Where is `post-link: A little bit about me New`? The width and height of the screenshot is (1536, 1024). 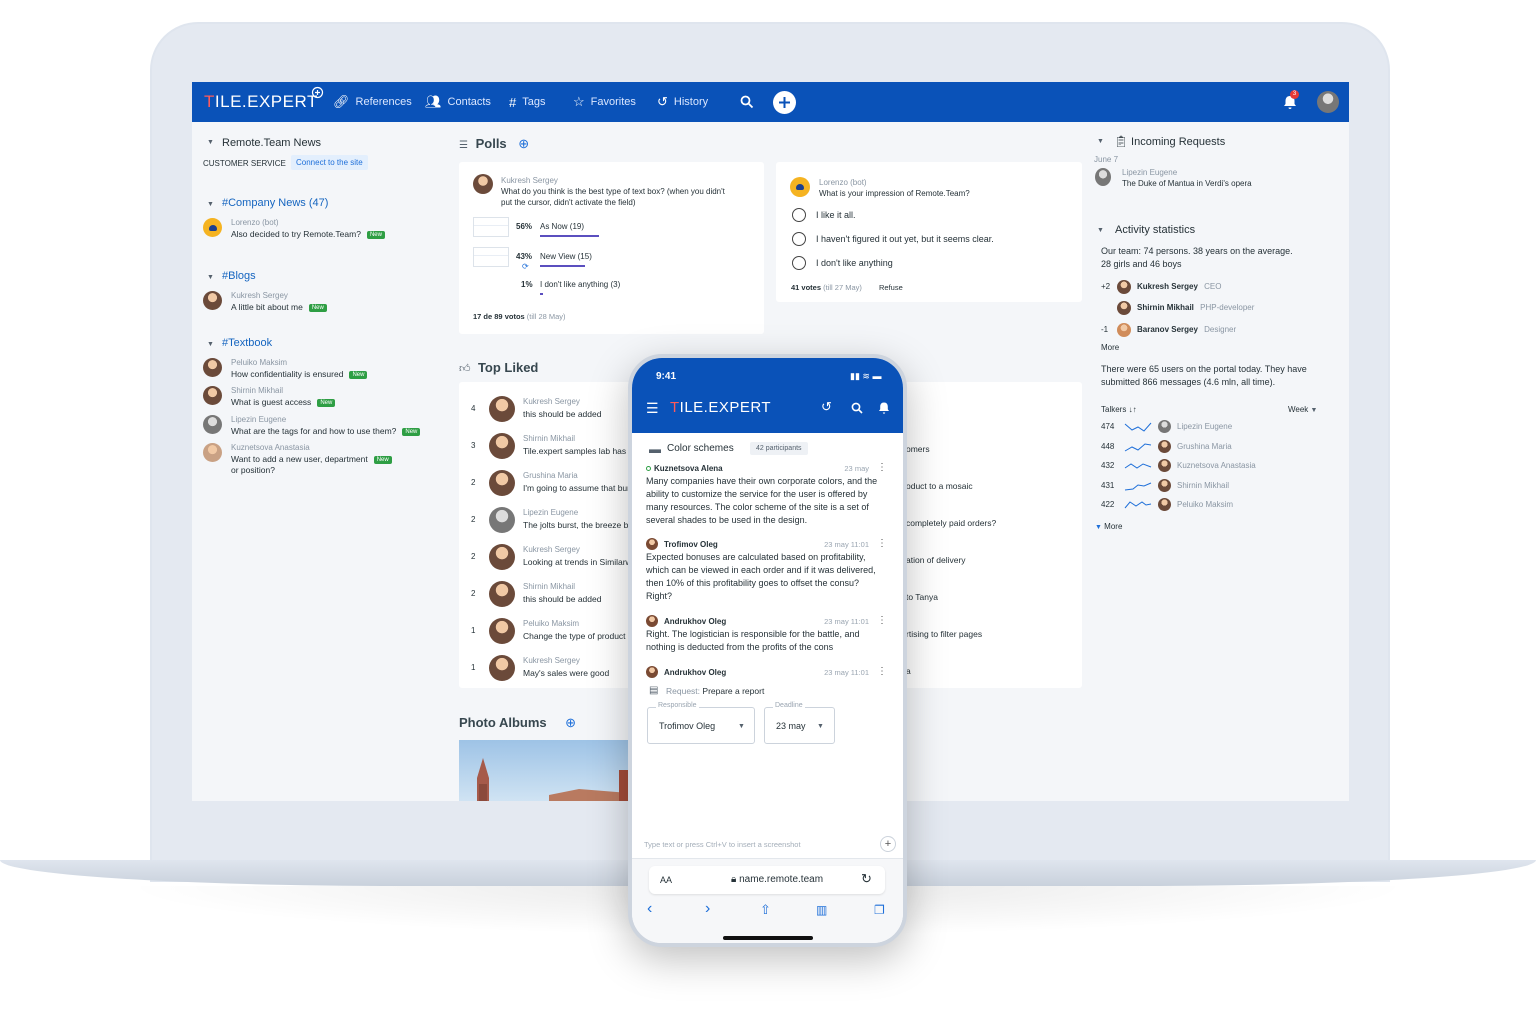
post-link: A little bit about me New is located at coordinates (279, 307).